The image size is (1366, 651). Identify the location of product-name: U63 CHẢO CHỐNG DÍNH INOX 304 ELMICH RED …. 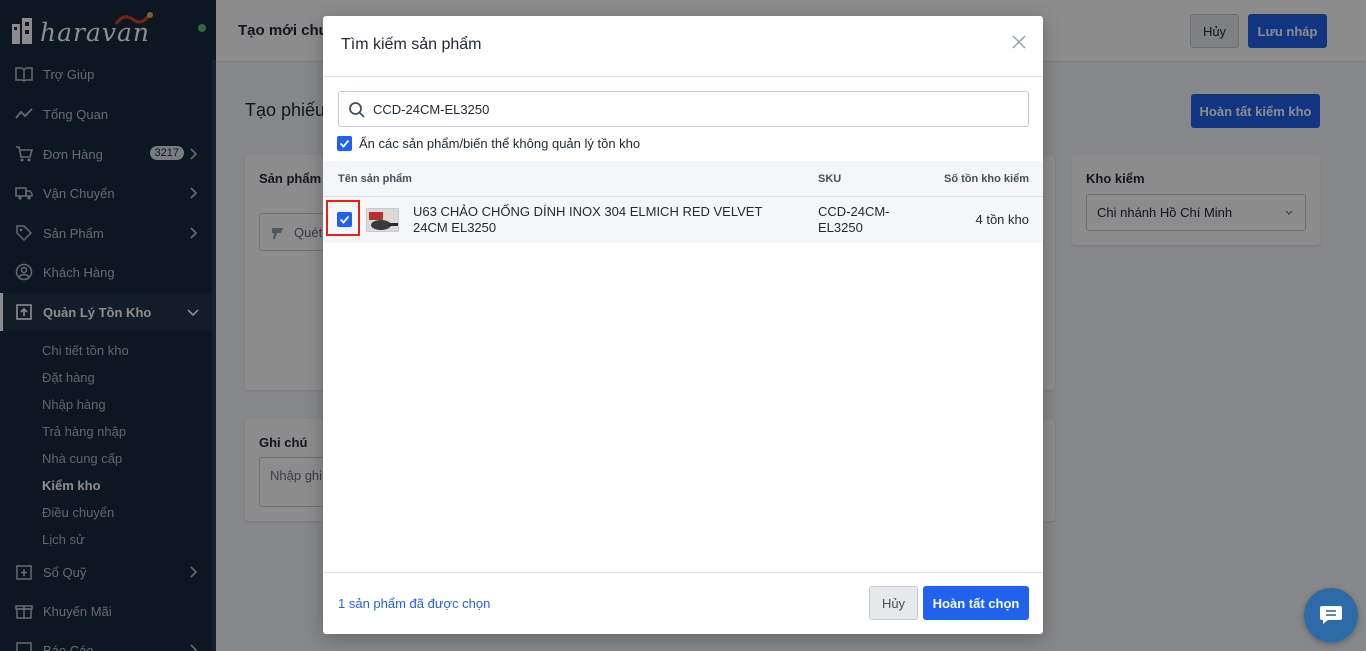
(588, 219).